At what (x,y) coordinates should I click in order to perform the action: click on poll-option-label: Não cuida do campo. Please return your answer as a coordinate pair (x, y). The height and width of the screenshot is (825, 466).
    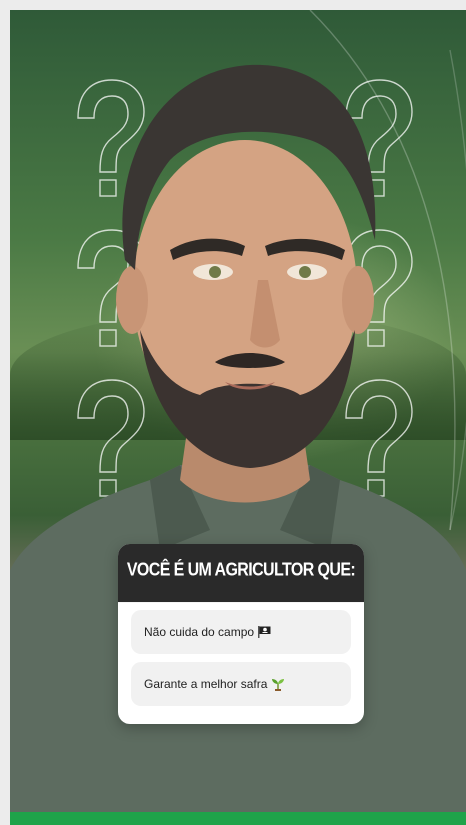
    Looking at the image, I should click on (199, 632).